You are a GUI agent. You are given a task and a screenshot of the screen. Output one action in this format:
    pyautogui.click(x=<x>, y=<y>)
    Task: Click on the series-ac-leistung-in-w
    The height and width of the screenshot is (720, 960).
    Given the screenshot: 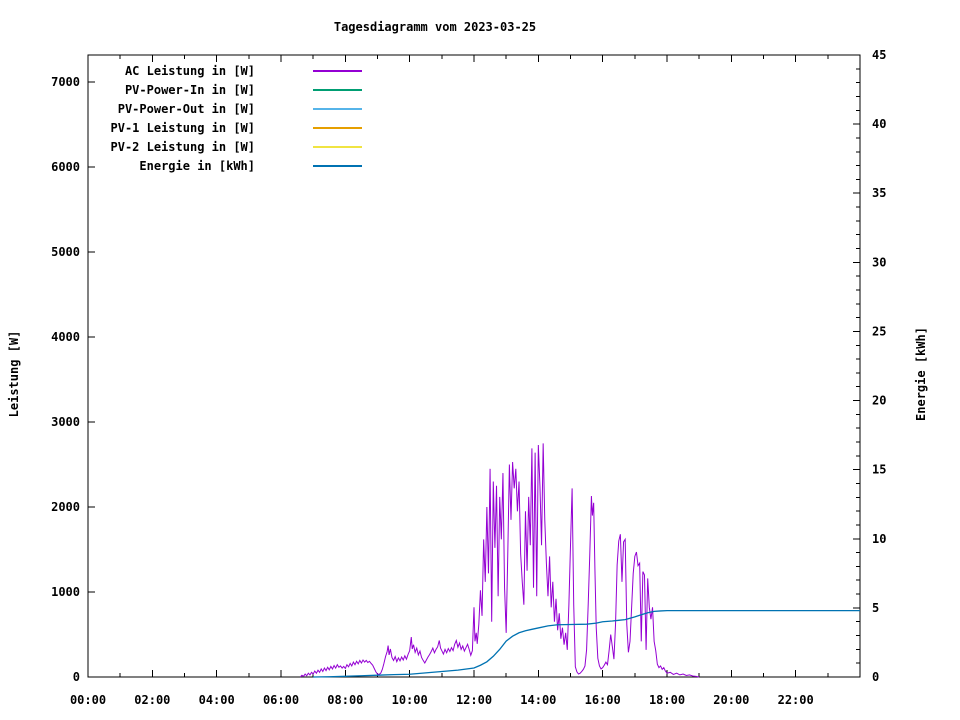 What is the action you would take?
    pyautogui.click(x=499, y=560)
    